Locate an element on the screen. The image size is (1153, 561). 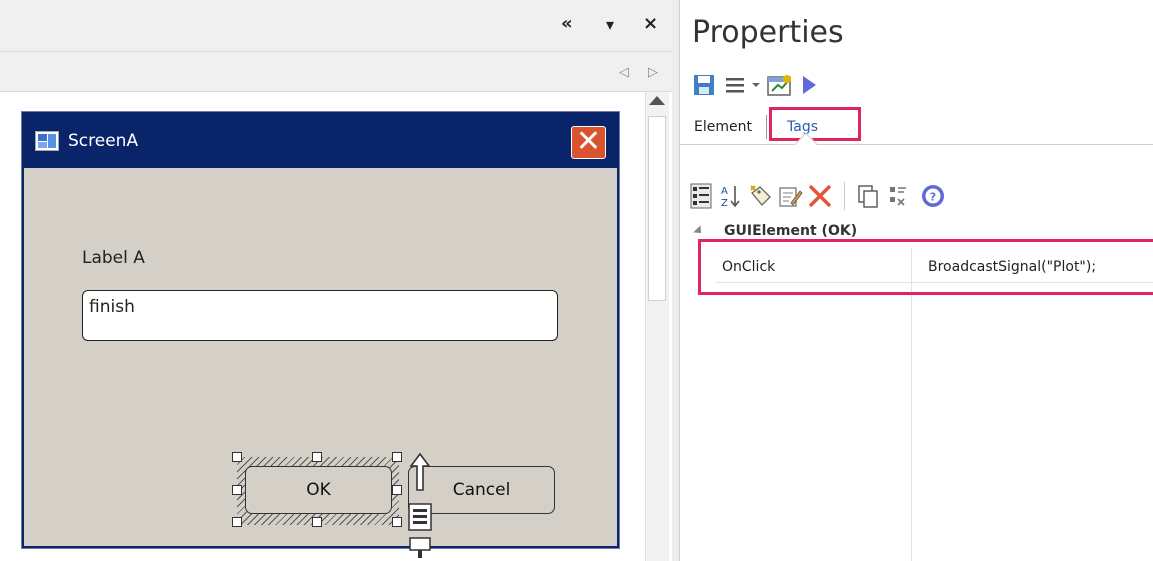
svg-text: A is located at coordinates (724, 191).